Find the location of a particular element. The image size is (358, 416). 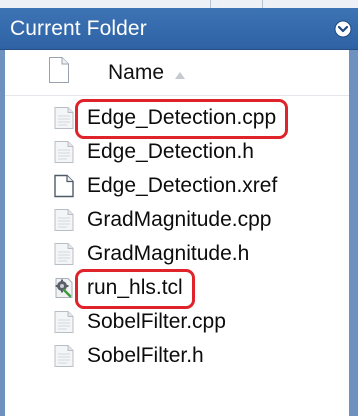

file-row: Edge_Detection.xref is located at coordinates (177, 186).